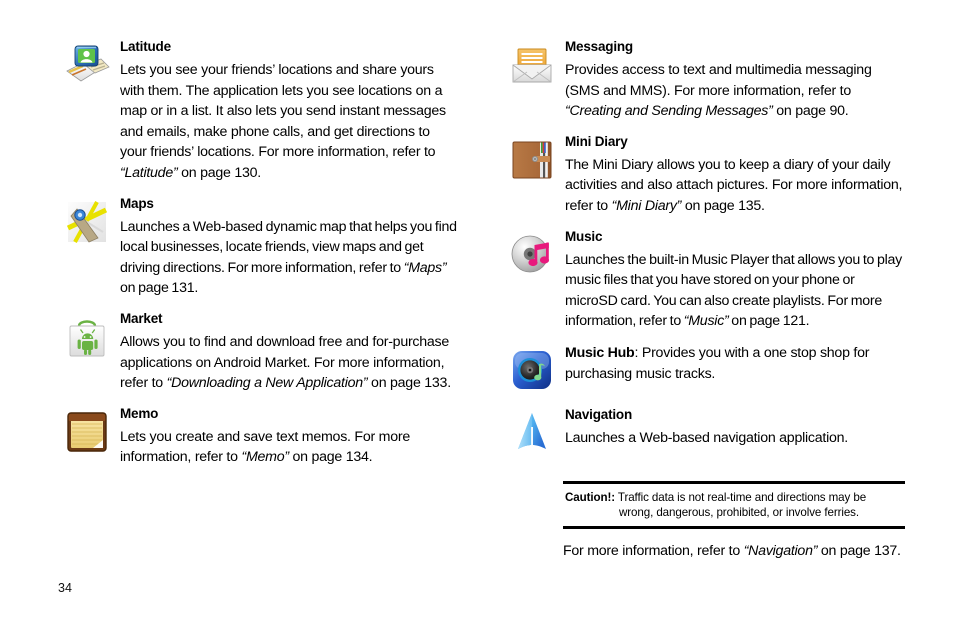  Describe the element at coordinates (859, 551) in the screenshot. I see `navigation-ref-after: on page 137.` at that location.